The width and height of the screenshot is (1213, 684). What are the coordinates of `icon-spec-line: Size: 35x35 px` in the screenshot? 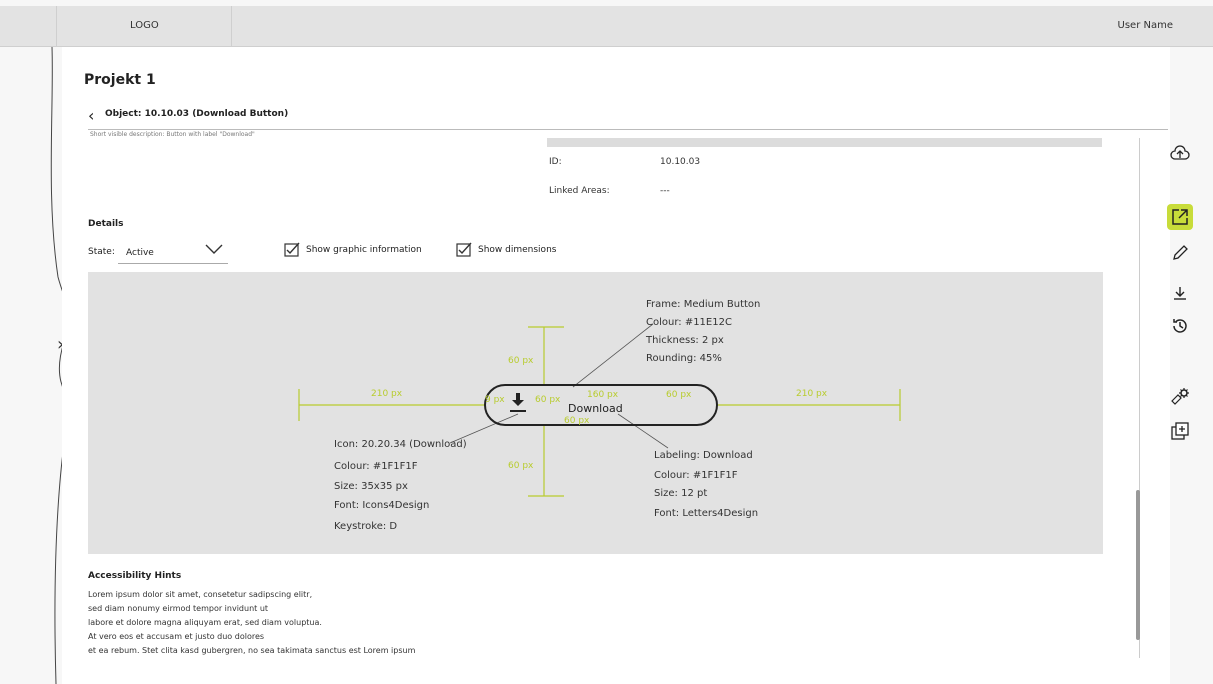 It's located at (371, 486).